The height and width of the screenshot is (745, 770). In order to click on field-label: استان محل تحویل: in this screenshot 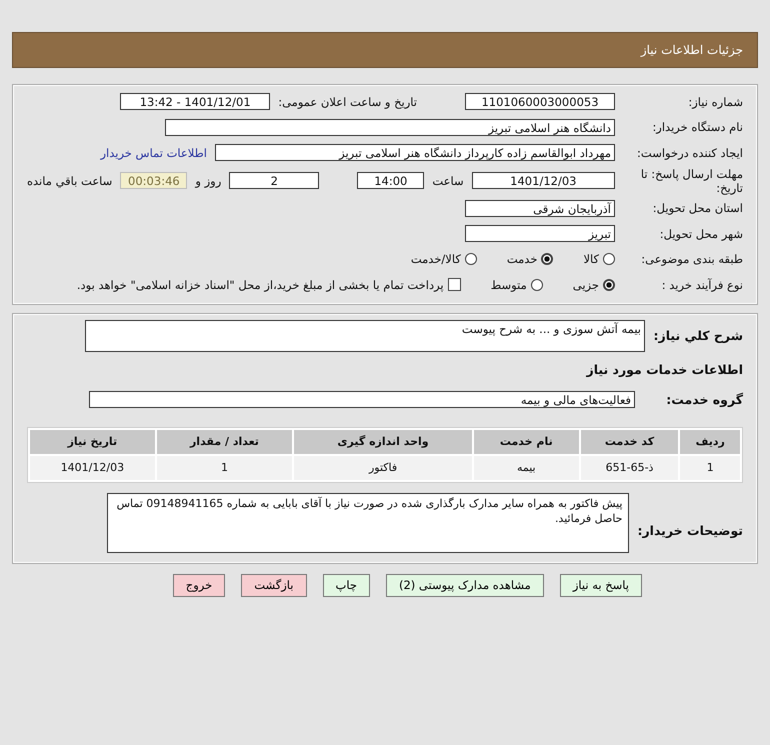, I will do `click(697, 208)`.